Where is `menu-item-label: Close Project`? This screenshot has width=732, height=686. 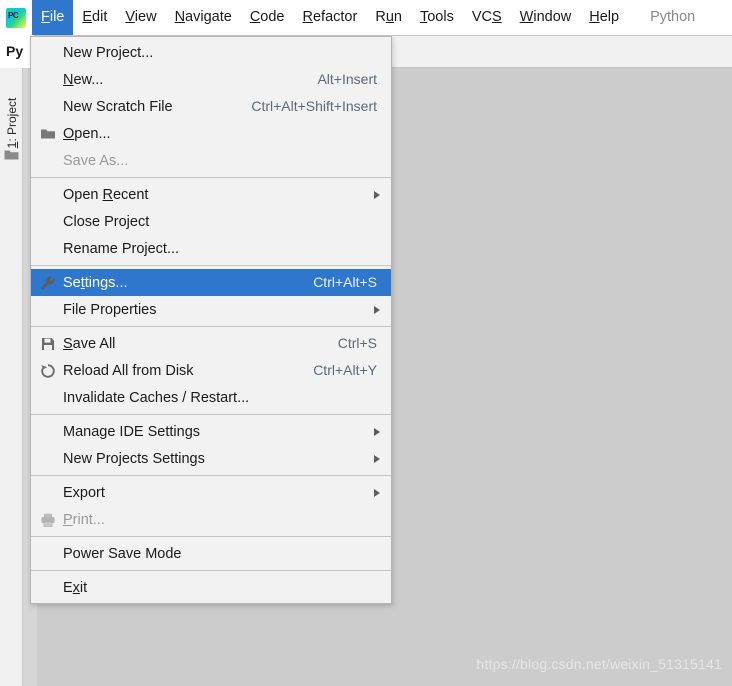 menu-item-label: Close Project is located at coordinates (106, 221).